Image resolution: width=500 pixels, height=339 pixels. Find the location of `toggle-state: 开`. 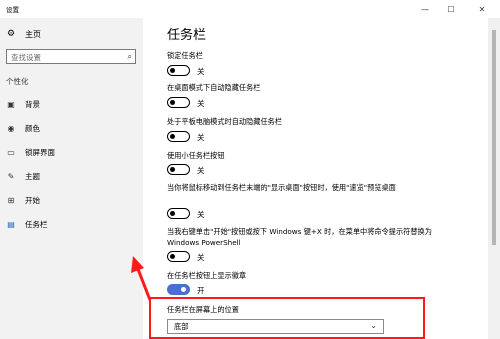

toggle-state: 开 is located at coordinates (201, 290).